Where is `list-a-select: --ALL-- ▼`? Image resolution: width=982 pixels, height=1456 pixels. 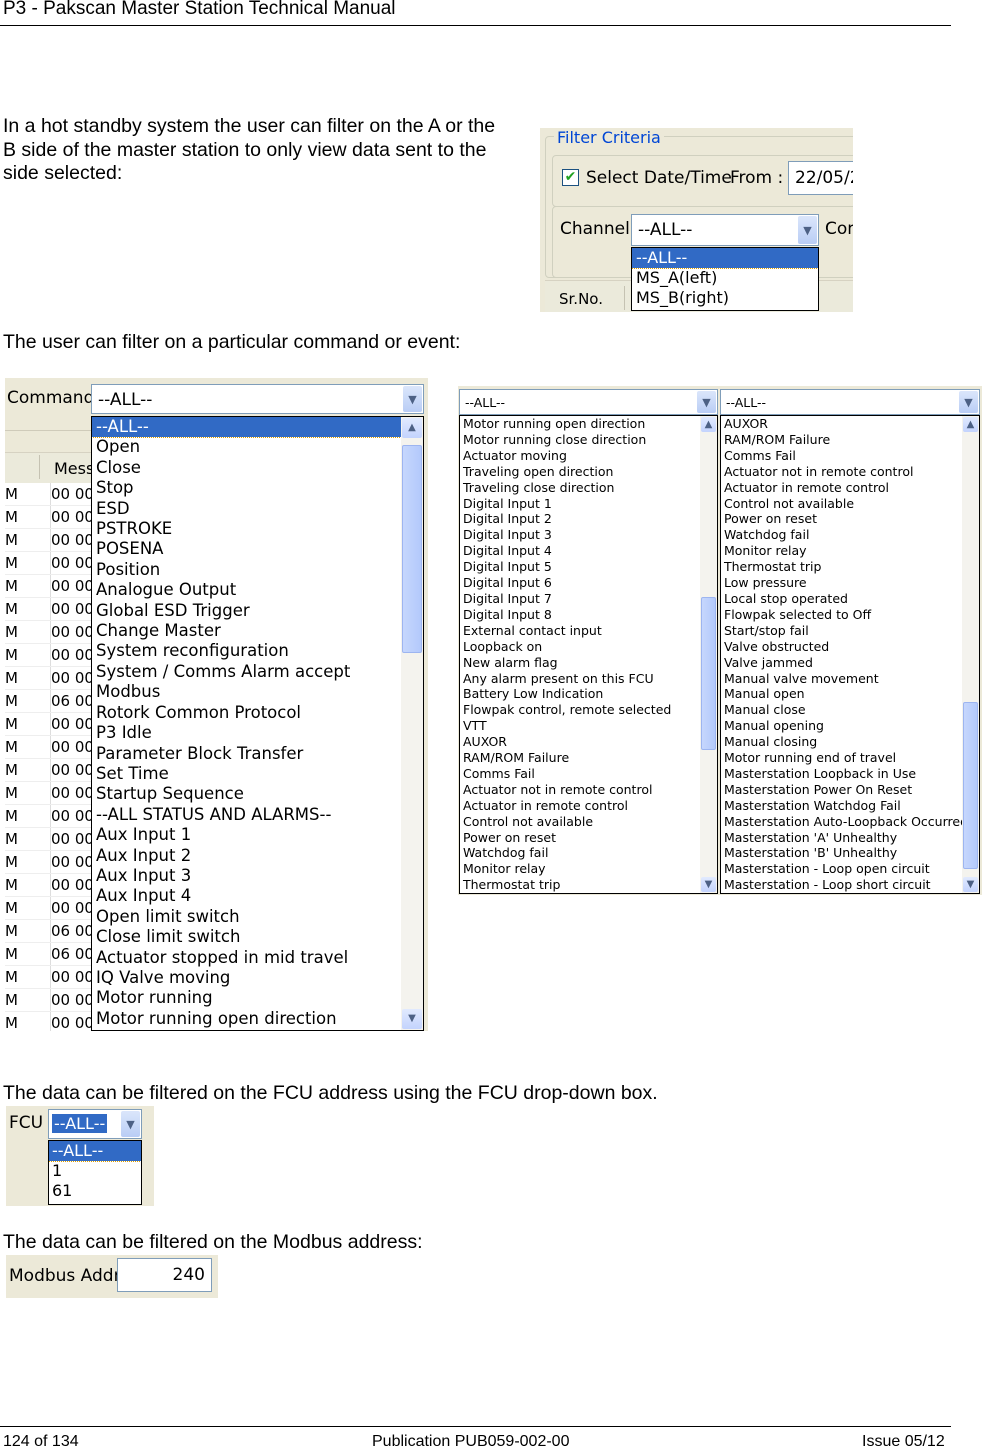 list-a-select: --ALL-- ▼ is located at coordinates (588, 402).